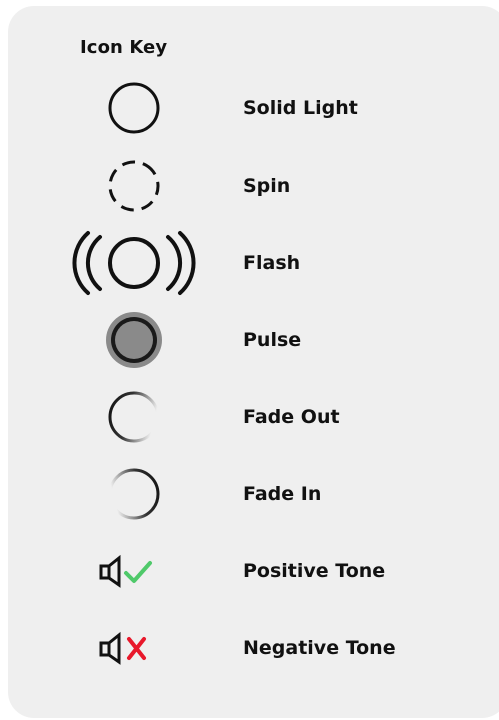 This screenshot has width=499, height=720. What do you see at coordinates (300, 108) in the screenshot?
I see `icon-key-label: Solid Light` at bounding box center [300, 108].